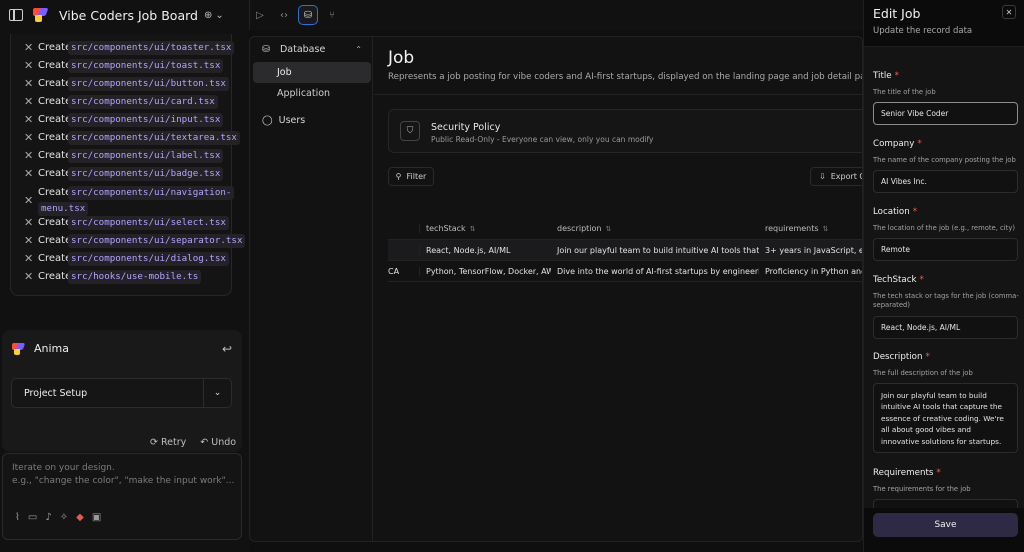  What do you see at coordinates (945, 525) in the screenshot?
I see `save-button: Save` at bounding box center [945, 525].